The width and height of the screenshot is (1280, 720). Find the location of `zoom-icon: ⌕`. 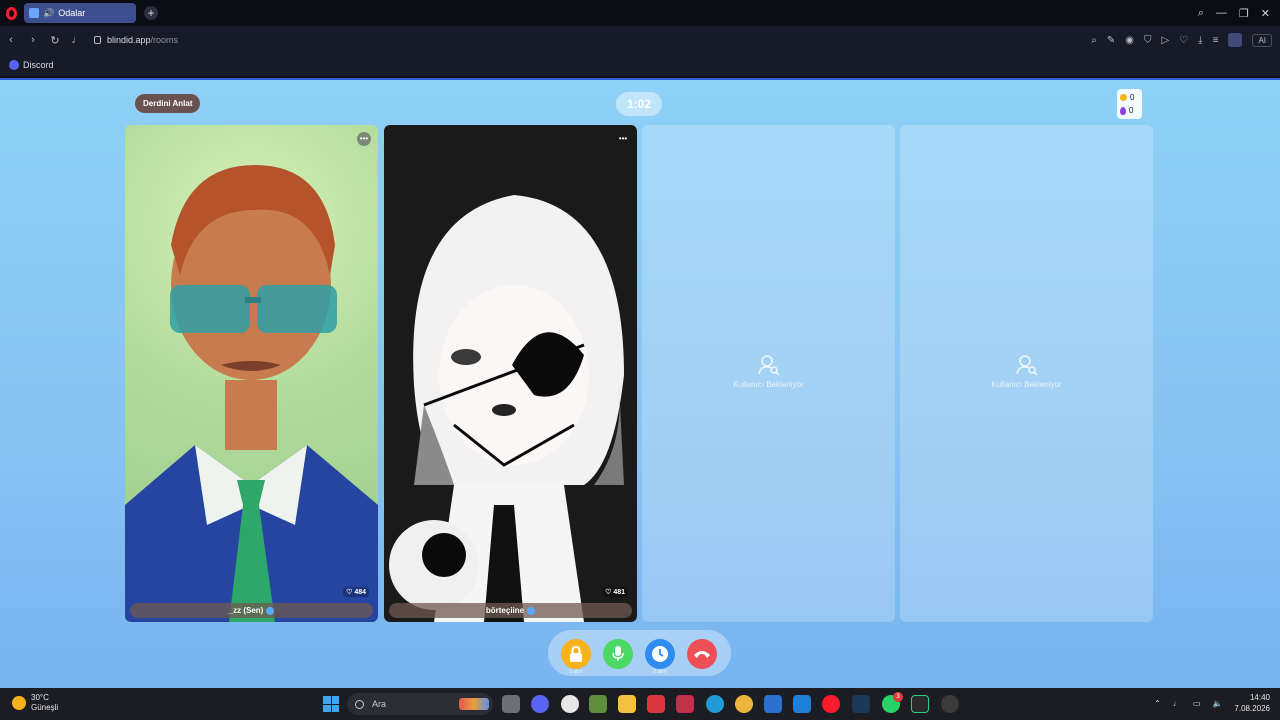

zoom-icon: ⌕ is located at coordinates (1094, 40).